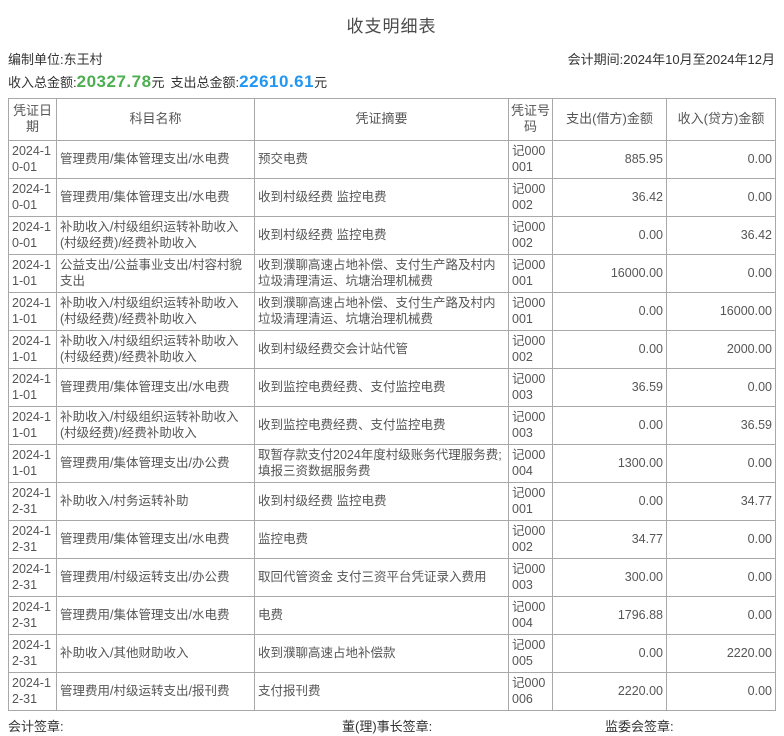 Image resolution: width=784 pixels, height=736 pixels. What do you see at coordinates (381, 119) in the screenshot?
I see `col-header-voucher-summary: 凭证摘要` at bounding box center [381, 119].